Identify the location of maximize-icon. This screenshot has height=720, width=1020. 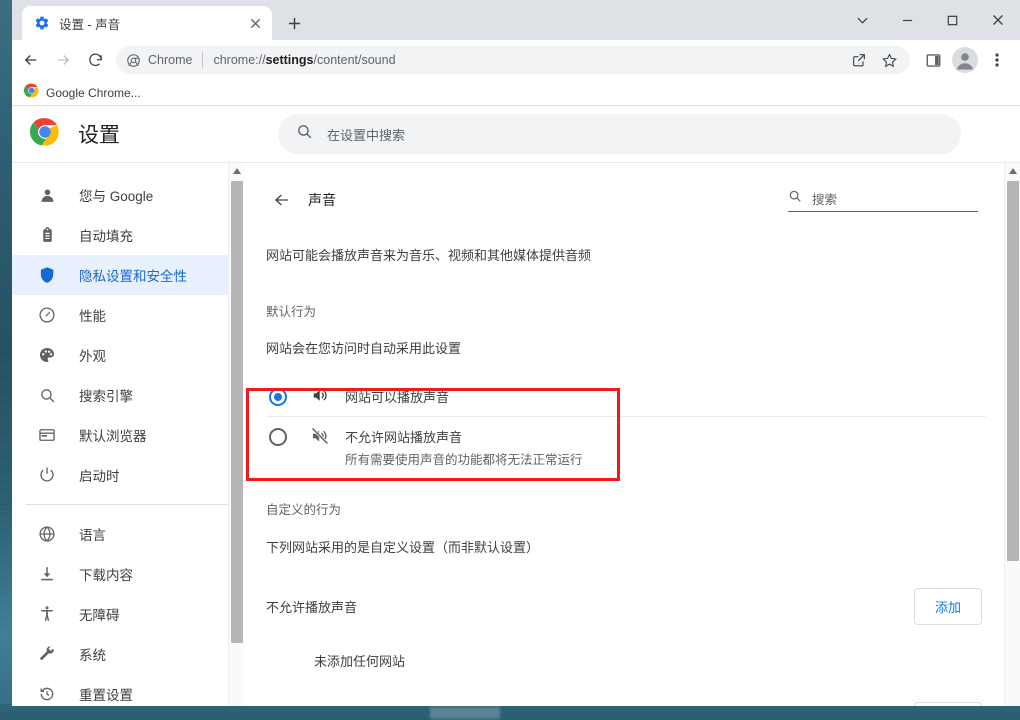
(952, 20).